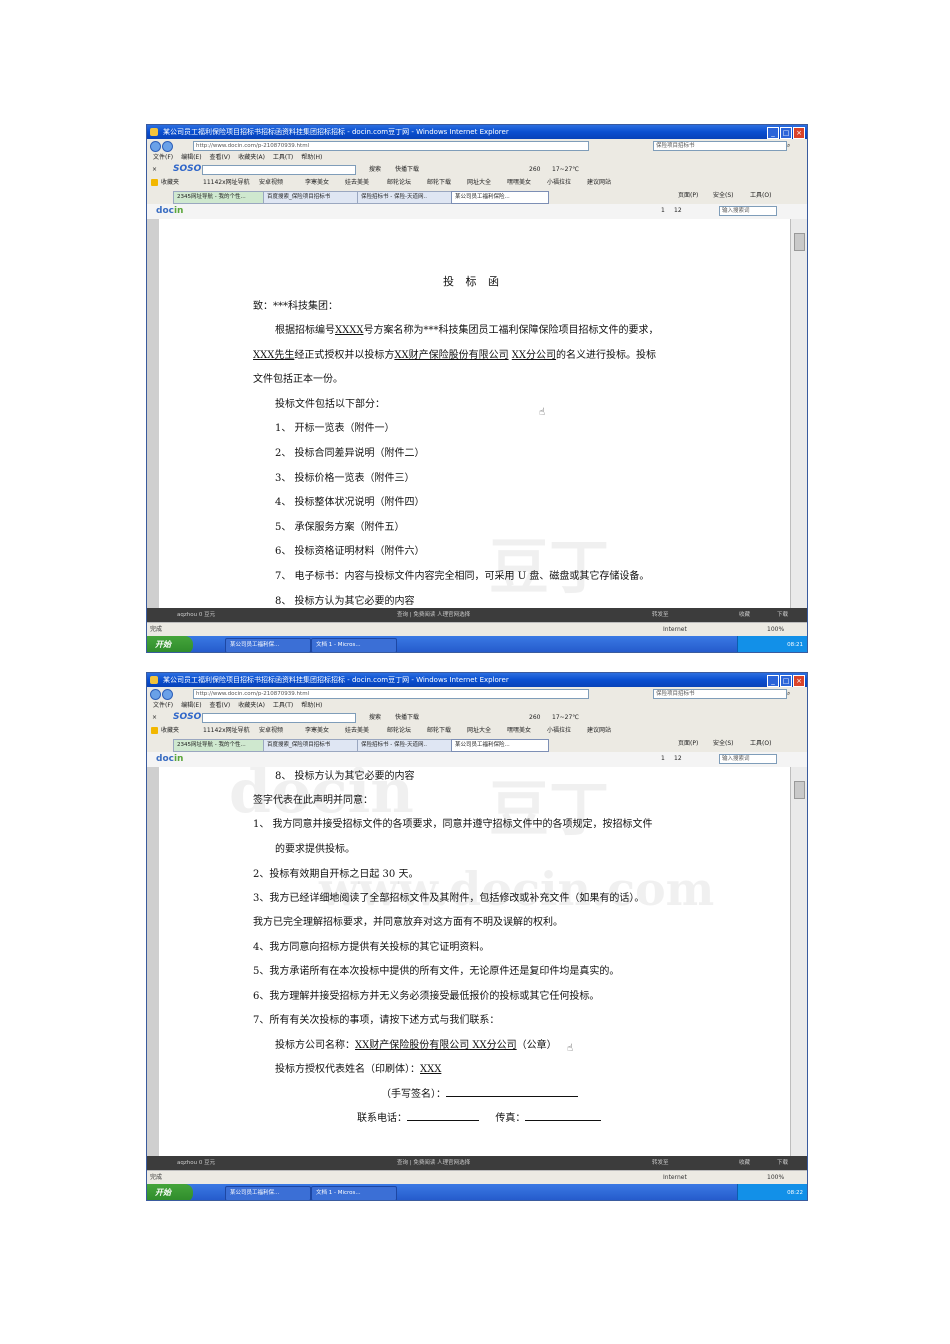 This screenshot has width=950, height=1344. I want to click on page-total: 12, so click(678, 758).